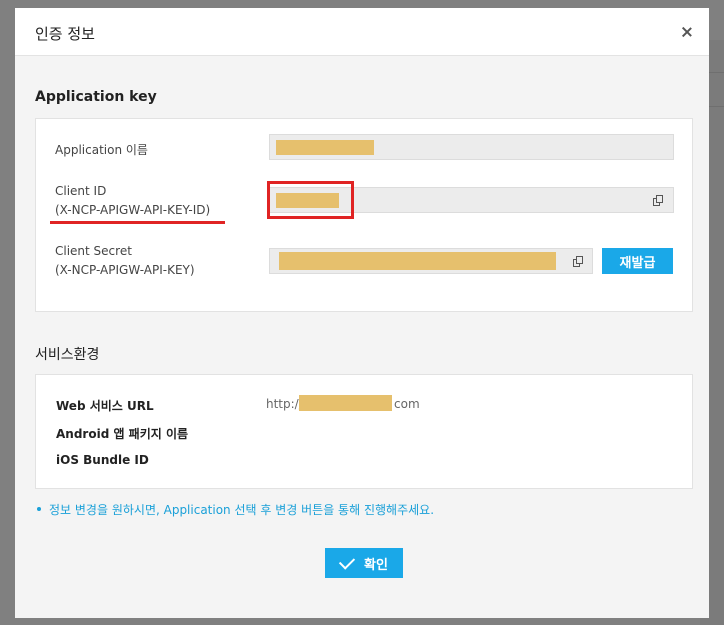  What do you see at coordinates (347, 561) in the screenshot?
I see `check-icon` at bounding box center [347, 561].